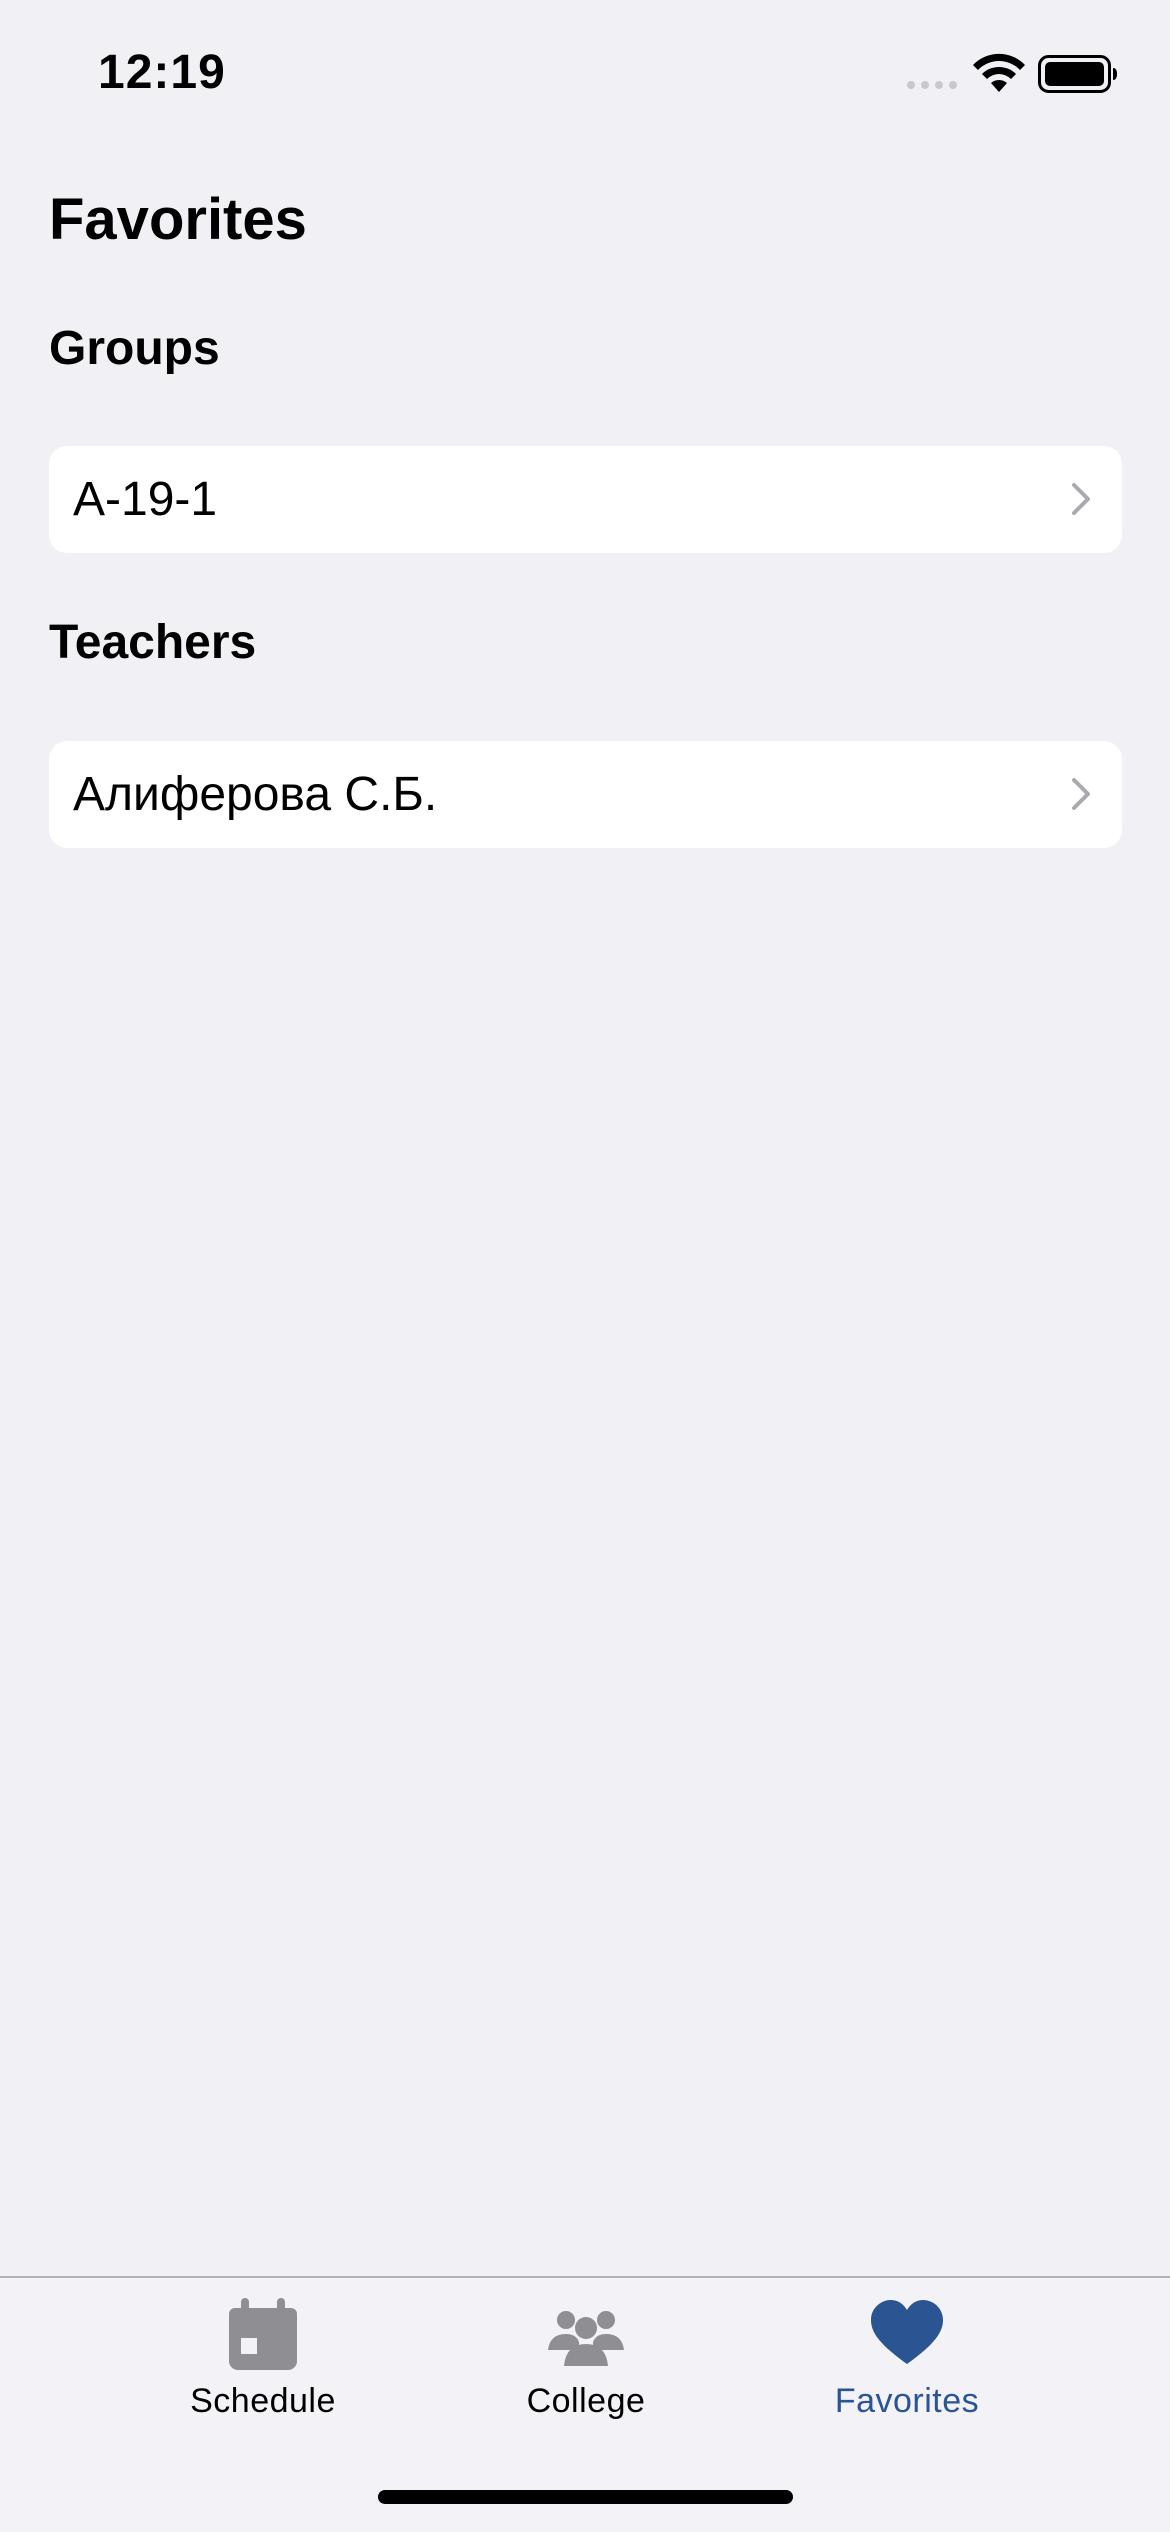 The image size is (1170, 2532). I want to click on group-label: А-19-1, so click(145, 499).